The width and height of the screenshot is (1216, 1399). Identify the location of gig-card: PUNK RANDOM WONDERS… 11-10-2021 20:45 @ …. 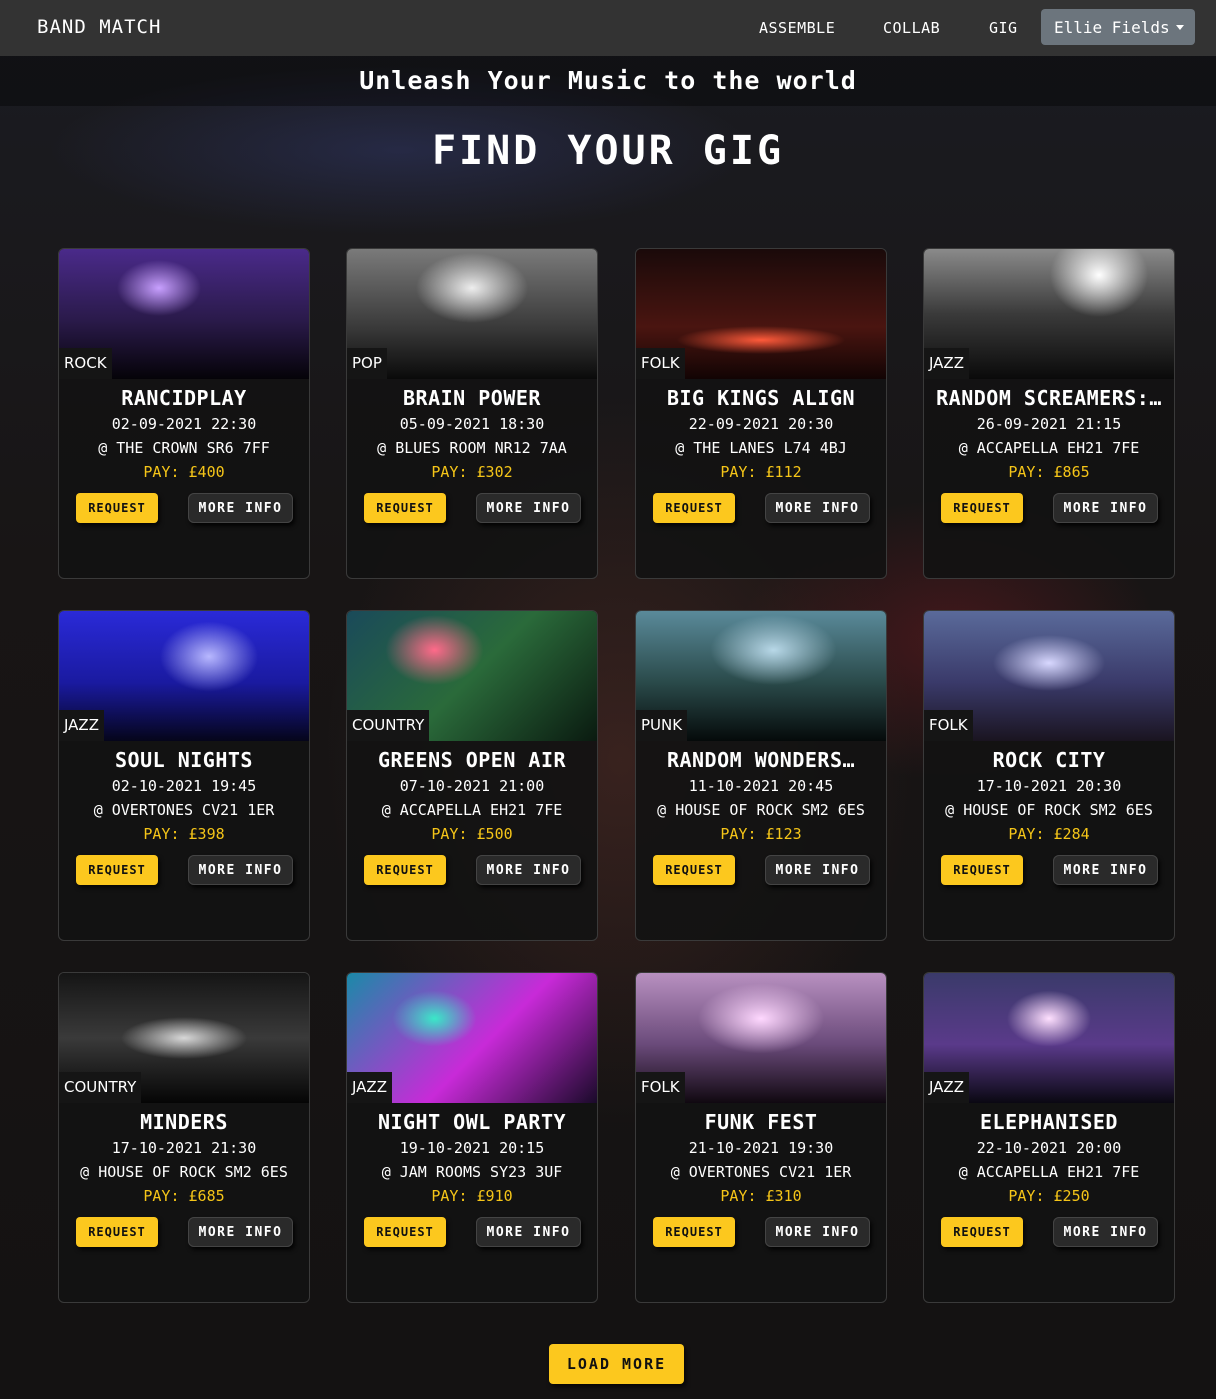
(761, 775).